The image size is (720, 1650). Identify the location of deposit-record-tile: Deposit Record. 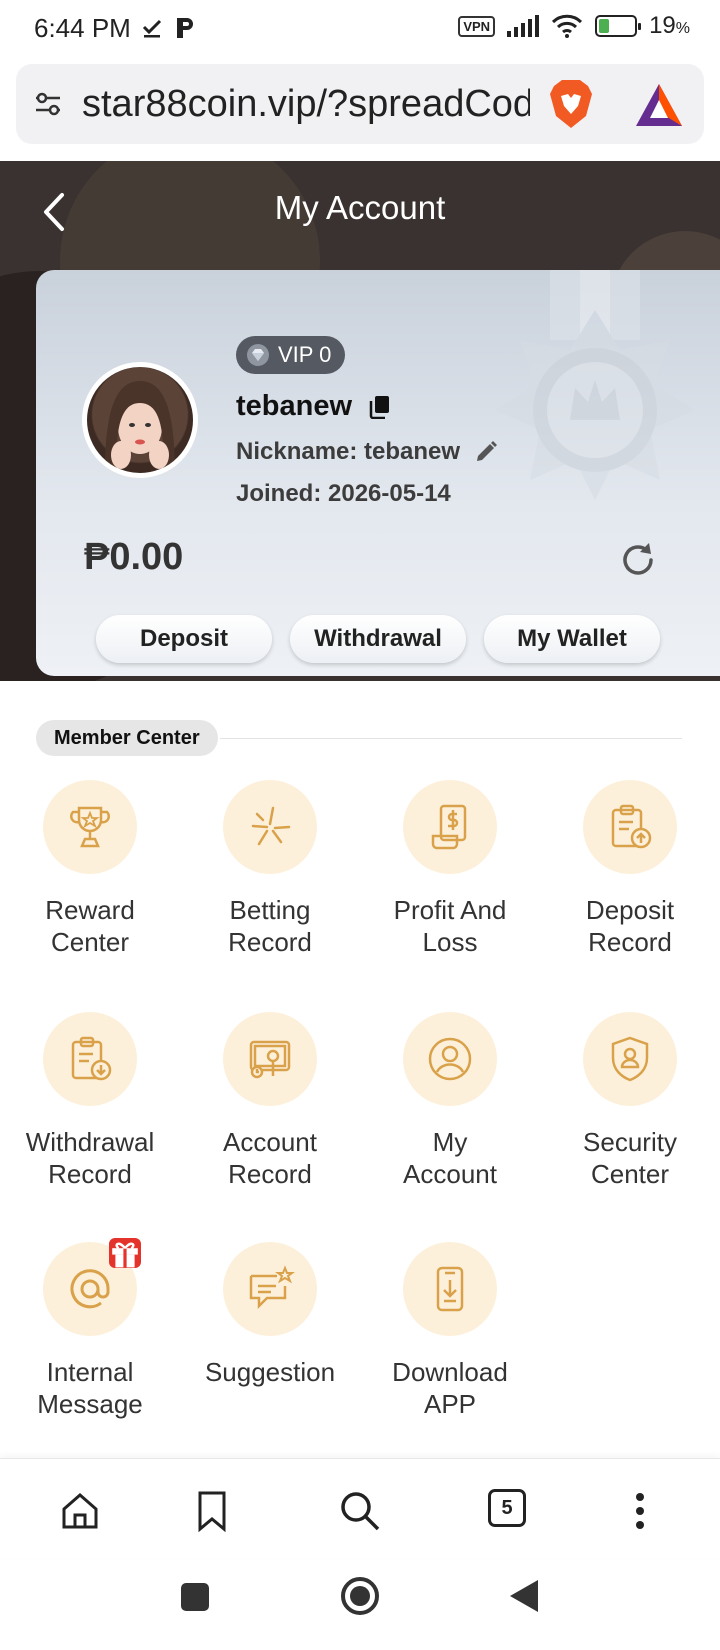
(630, 869).